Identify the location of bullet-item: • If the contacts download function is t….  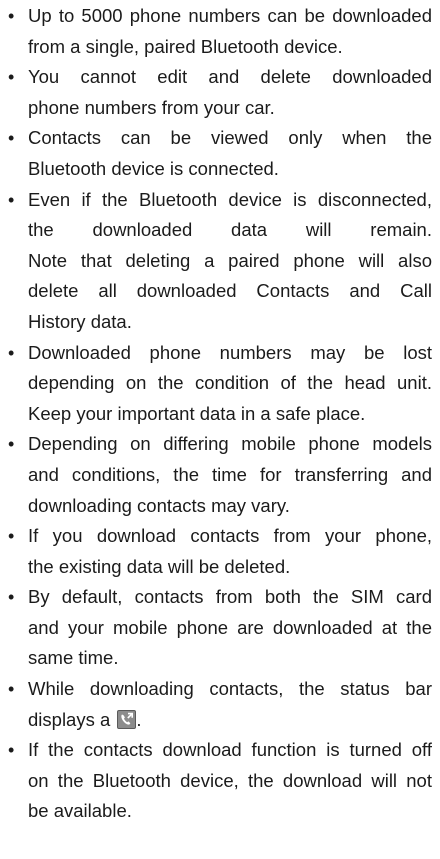
(220, 781).